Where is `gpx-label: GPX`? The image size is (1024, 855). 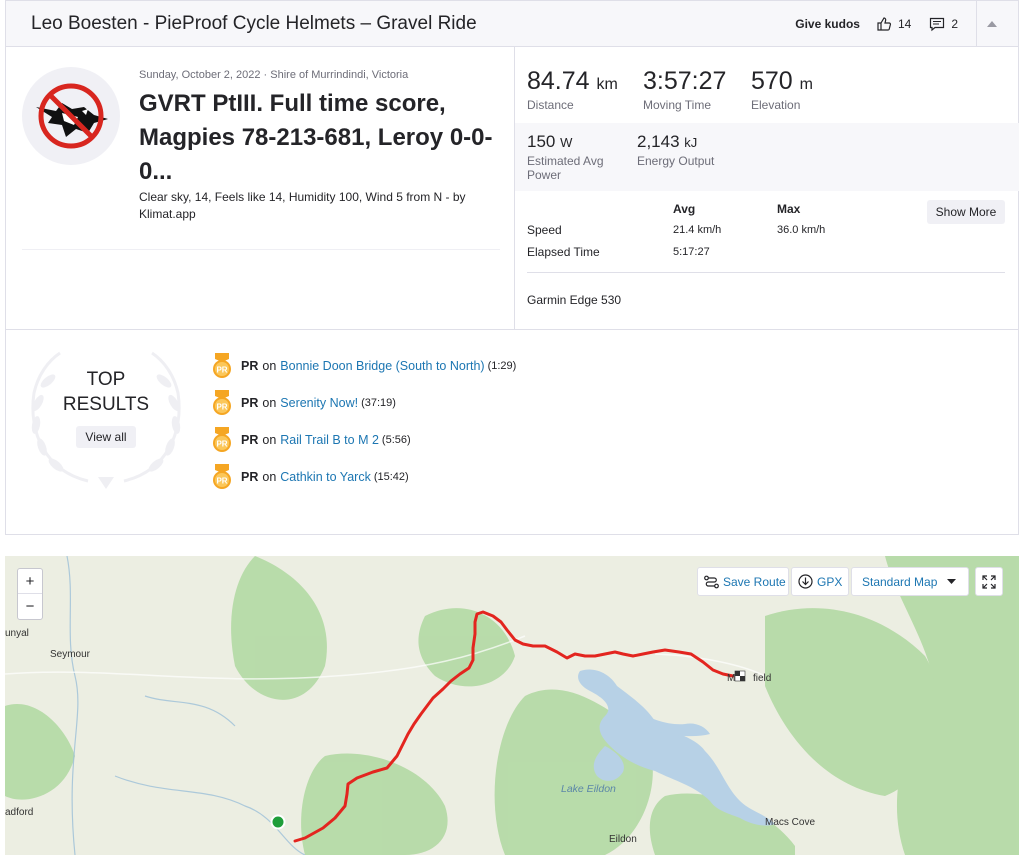 gpx-label: GPX is located at coordinates (830, 581).